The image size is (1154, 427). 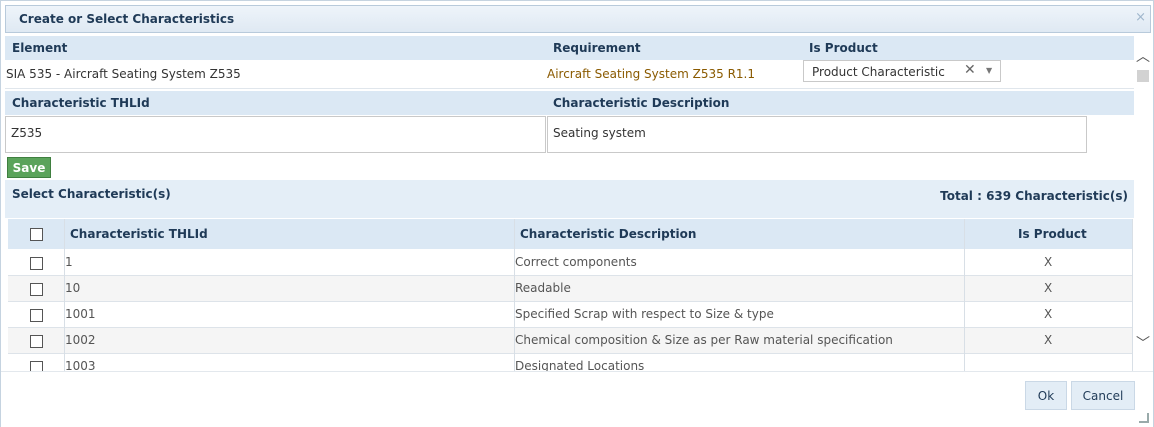 What do you see at coordinates (275, 134) in the screenshot?
I see `char-thlid-input: Z535` at bounding box center [275, 134].